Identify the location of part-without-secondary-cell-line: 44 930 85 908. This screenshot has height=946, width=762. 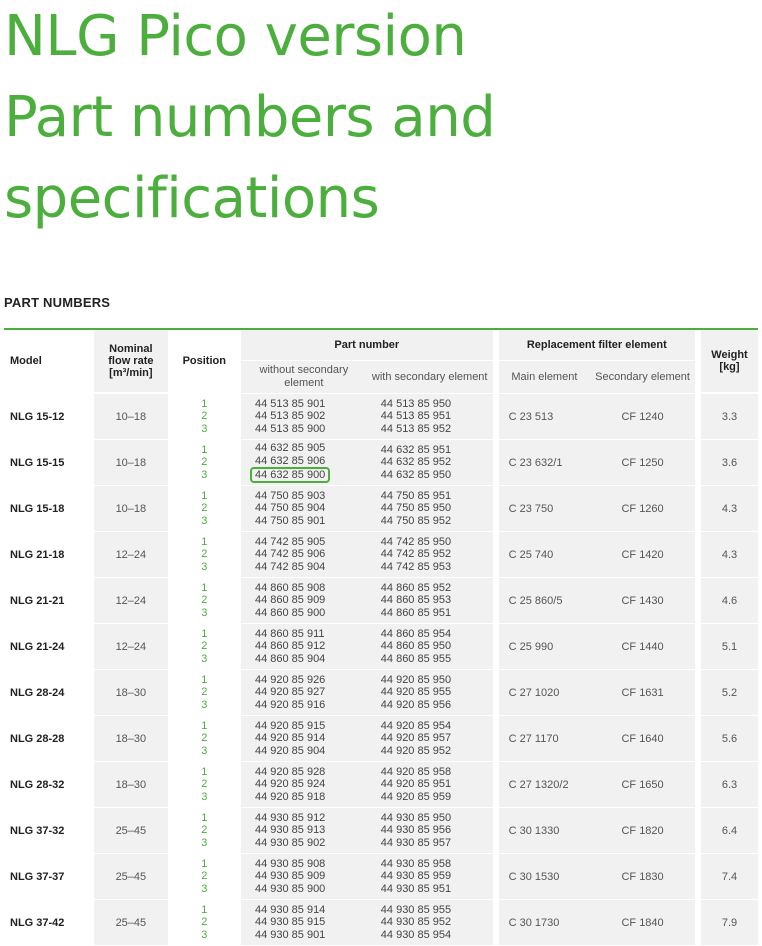
(311, 864).